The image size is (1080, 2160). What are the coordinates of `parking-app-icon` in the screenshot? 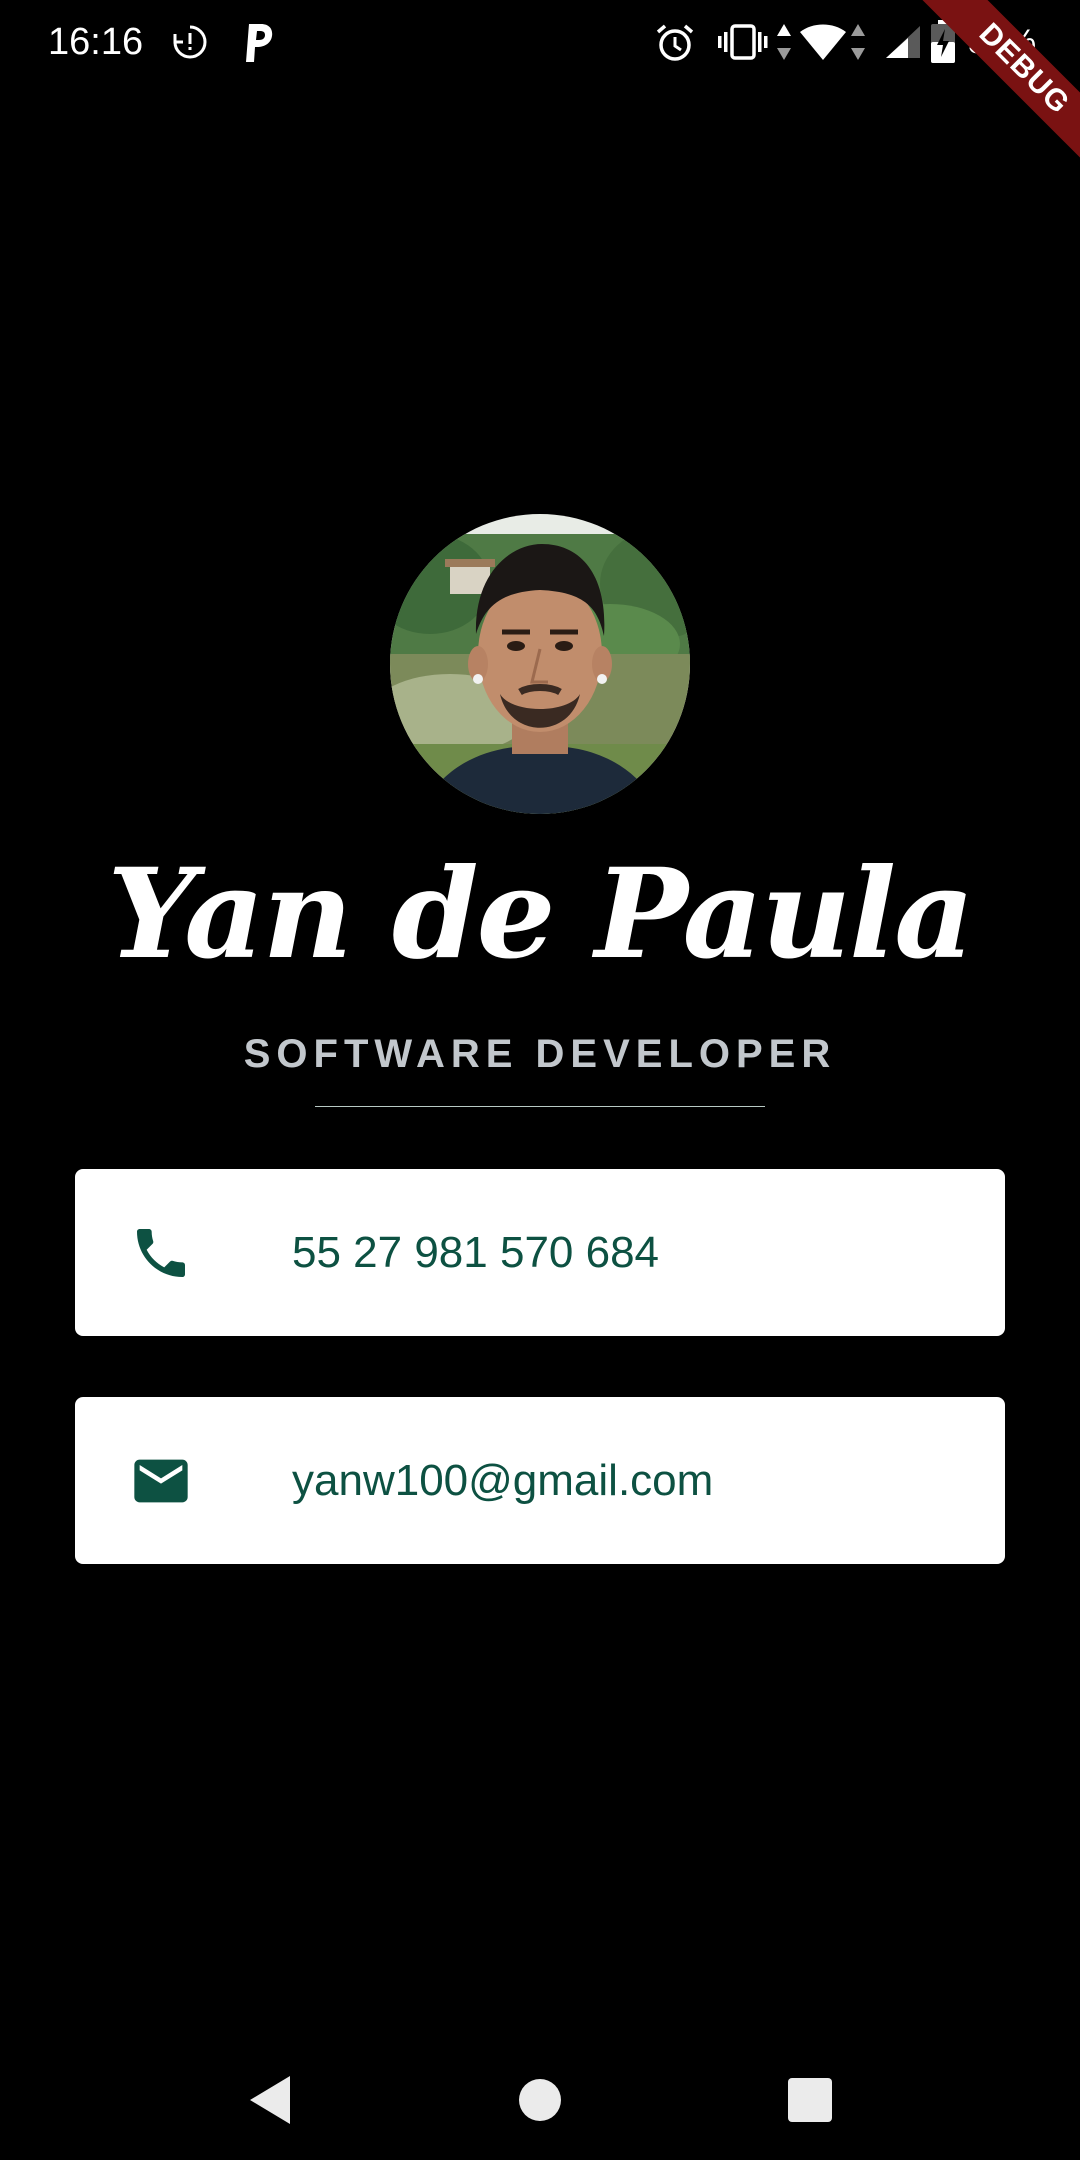 It's located at (259, 43).